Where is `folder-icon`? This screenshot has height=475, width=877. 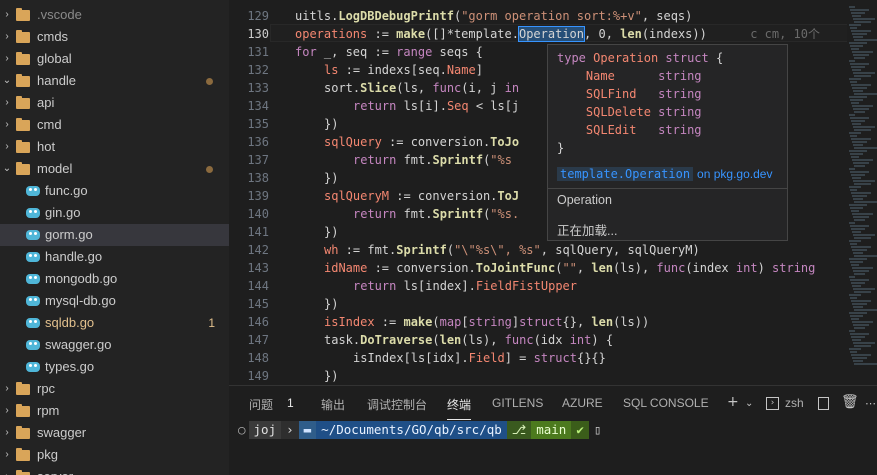
folder-icon is located at coordinates (23, 410).